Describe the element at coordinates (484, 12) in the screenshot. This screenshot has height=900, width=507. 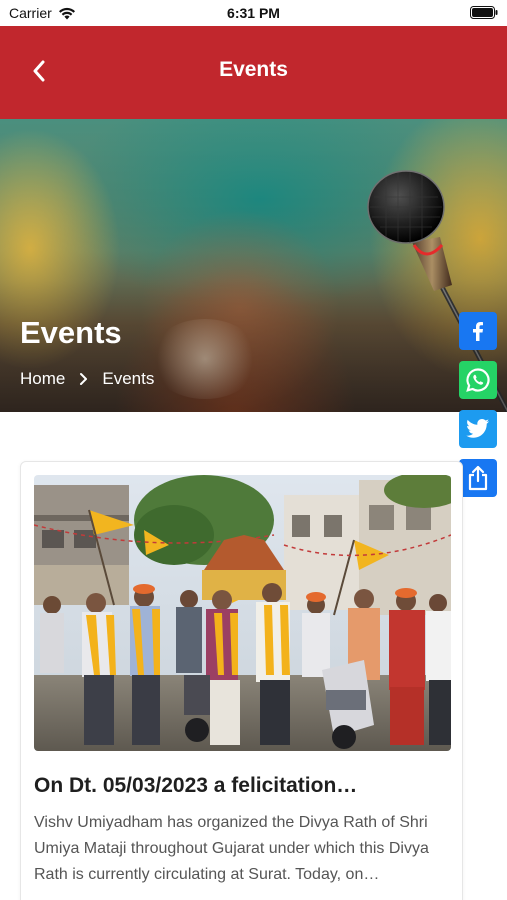
I see `battery-icon` at that location.